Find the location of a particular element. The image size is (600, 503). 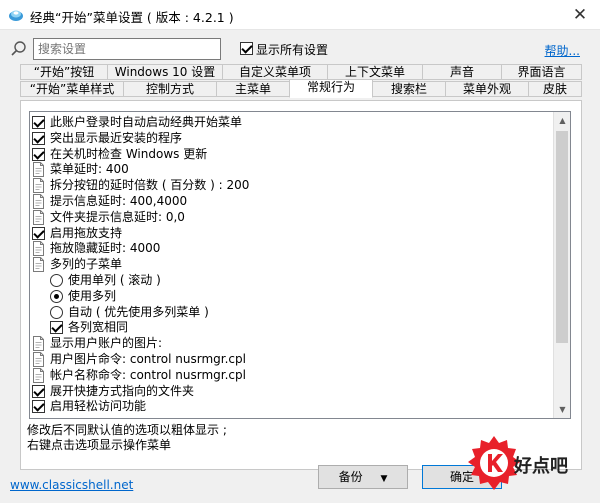

setting-label: 用户图片命令: control nusrmgr.cpl is located at coordinates (148, 359).